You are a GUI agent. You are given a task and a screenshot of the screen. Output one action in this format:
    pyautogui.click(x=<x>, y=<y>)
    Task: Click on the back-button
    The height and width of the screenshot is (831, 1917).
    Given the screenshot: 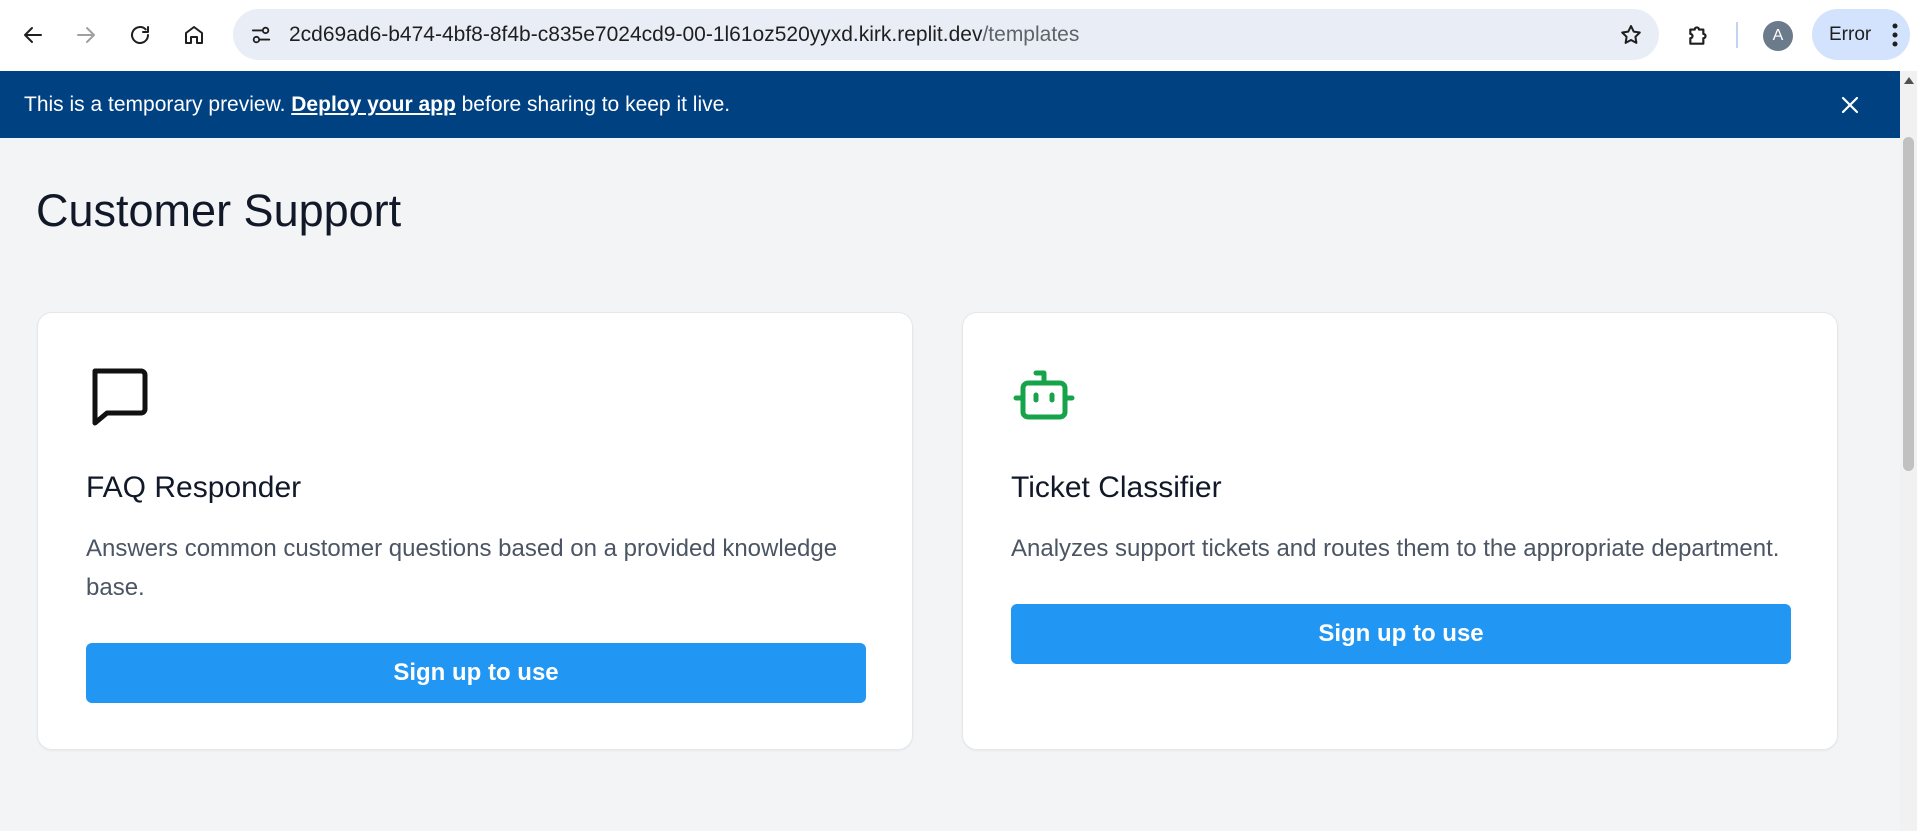 What is the action you would take?
    pyautogui.click(x=33, y=35)
    